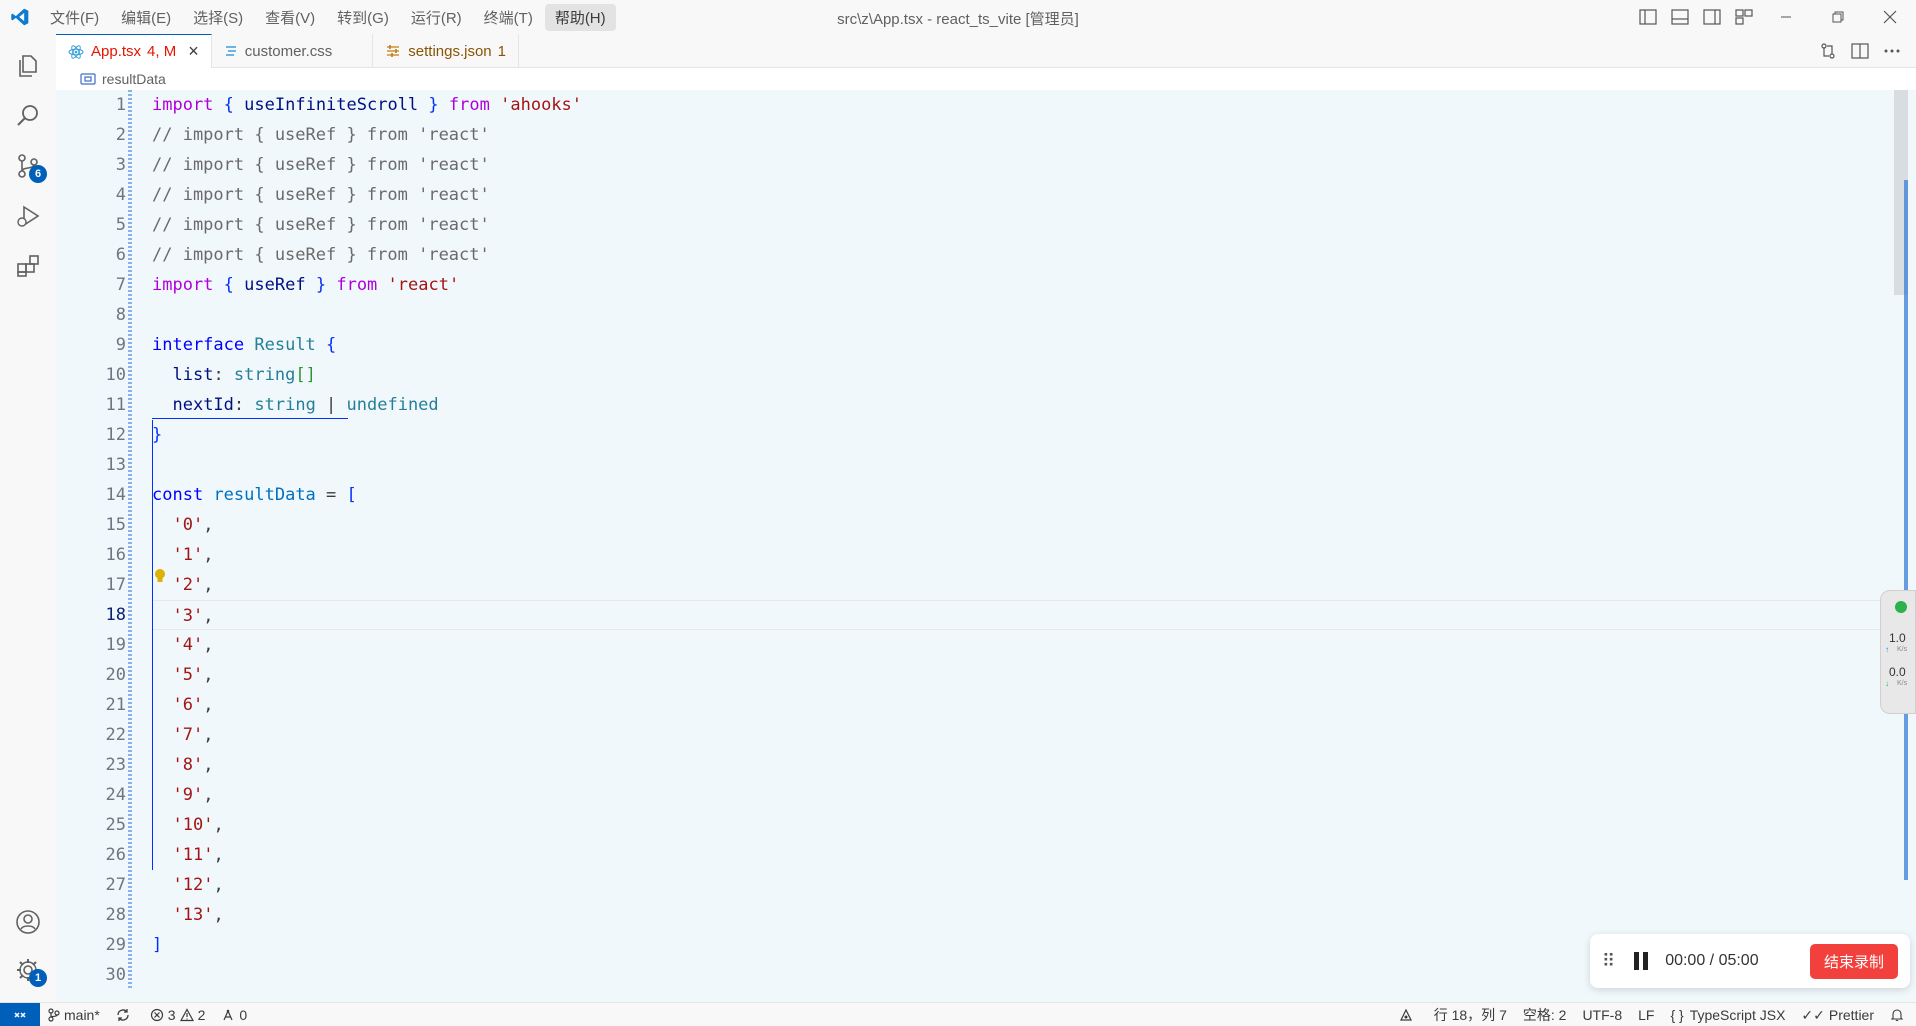  Describe the element at coordinates (231, 51) in the screenshot. I see `css-icon` at that location.